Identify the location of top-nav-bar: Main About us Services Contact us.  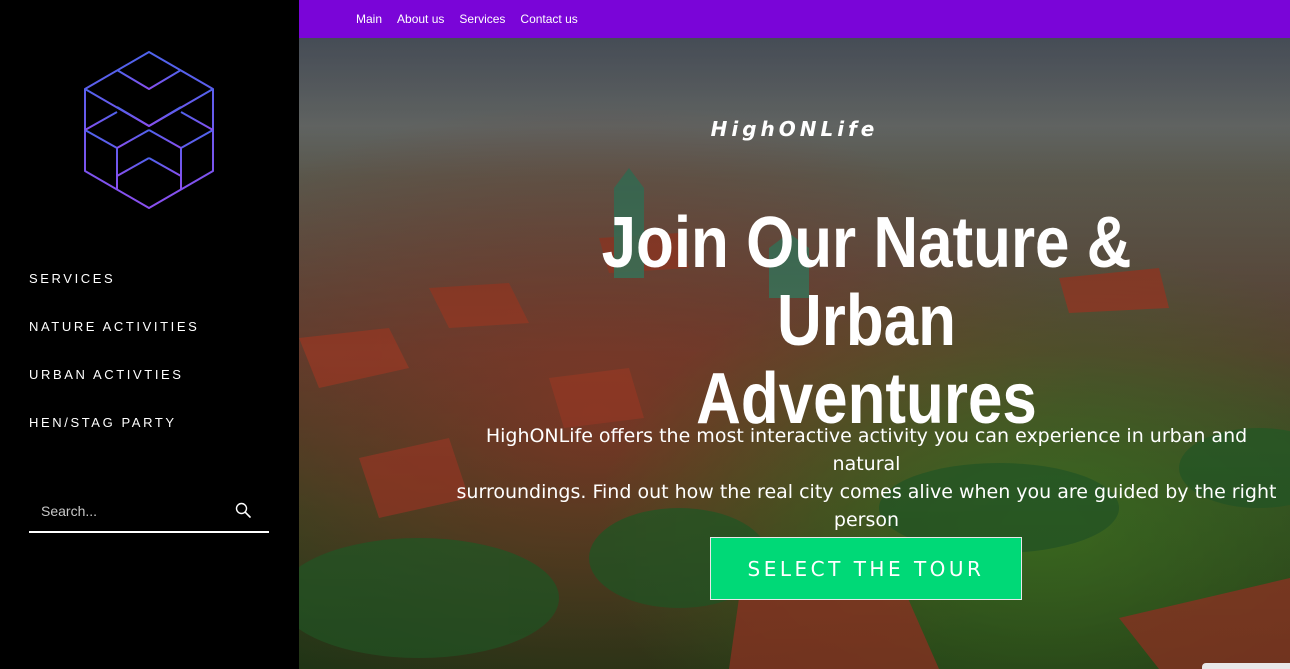
(794, 19).